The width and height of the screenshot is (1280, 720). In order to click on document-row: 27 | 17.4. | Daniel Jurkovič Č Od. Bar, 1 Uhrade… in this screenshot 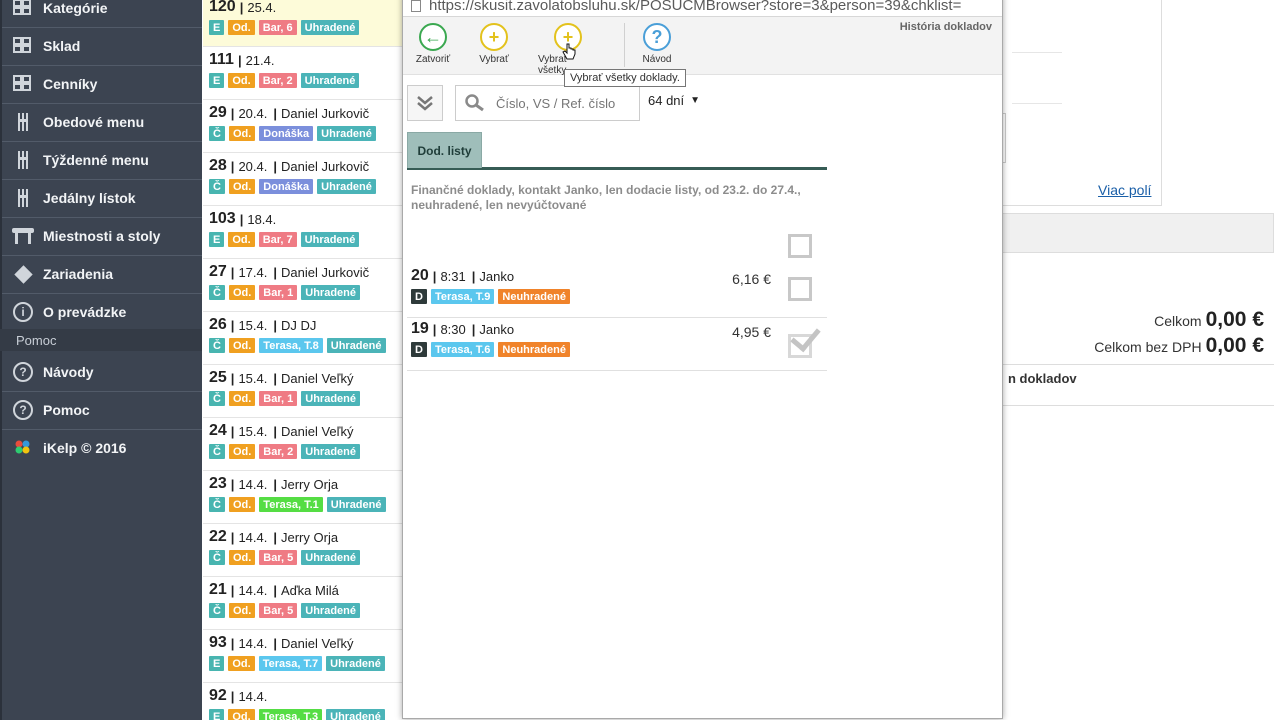, I will do `click(302, 285)`.